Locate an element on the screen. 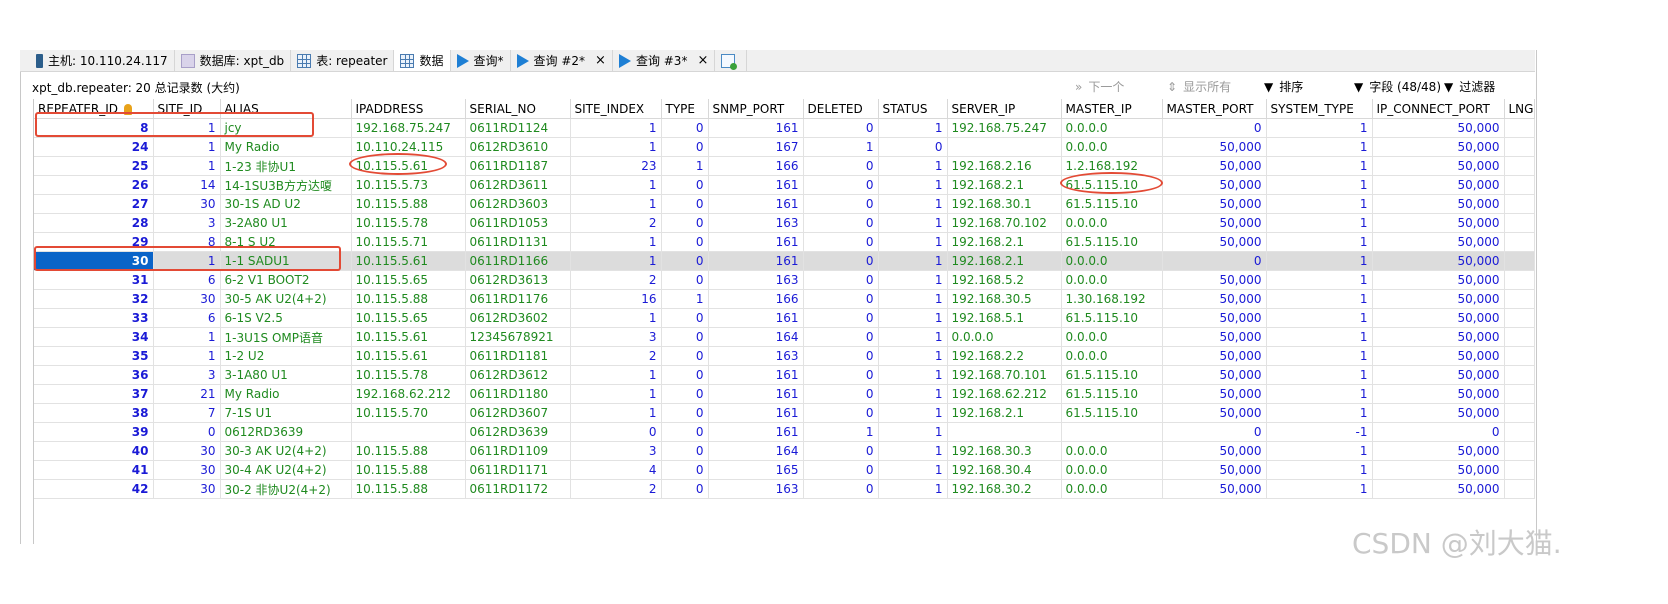 This screenshot has height=604, width=1668. sort-button: ▼ 排序 is located at coordinates (1283, 86).